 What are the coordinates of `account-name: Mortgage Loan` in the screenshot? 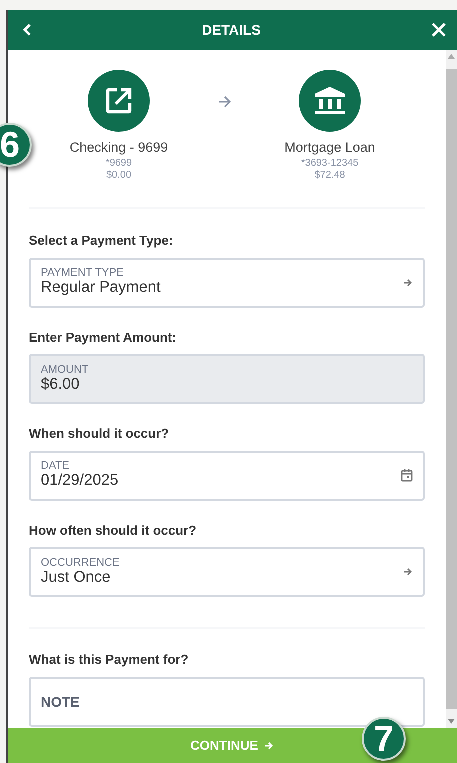 It's located at (330, 148).